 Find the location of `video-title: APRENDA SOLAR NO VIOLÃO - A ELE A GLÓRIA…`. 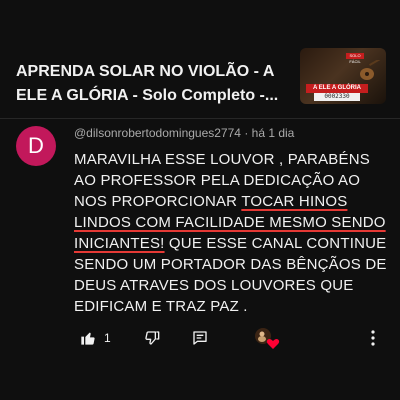

video-title: APRENDA SOLAR NO VIOLÃO - A ELE A GLÓRIA… is located at coordinates (154, 84).